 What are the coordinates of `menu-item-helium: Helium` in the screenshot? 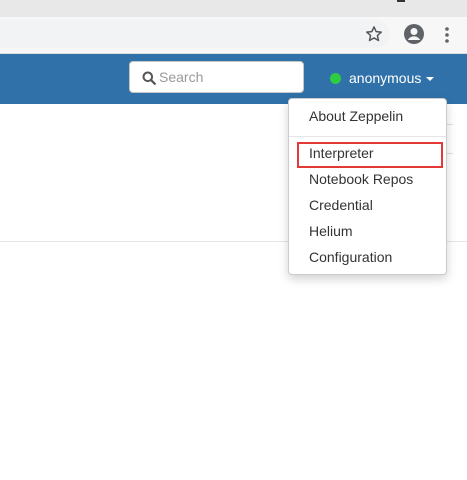 It's located at (331, 231).